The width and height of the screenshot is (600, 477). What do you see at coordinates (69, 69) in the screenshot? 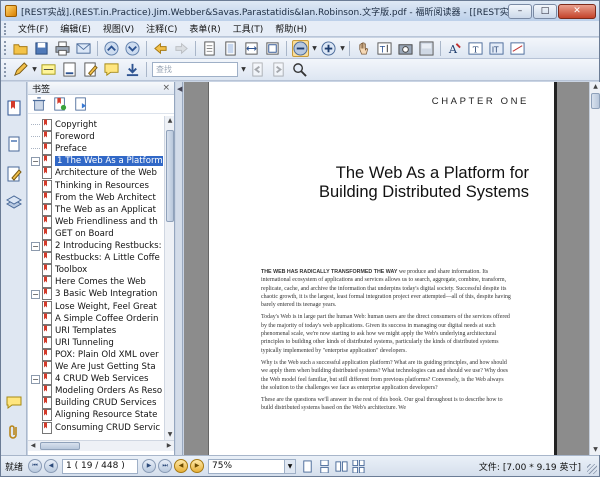
I see `underline-icon` at bounding box center [69, 69].